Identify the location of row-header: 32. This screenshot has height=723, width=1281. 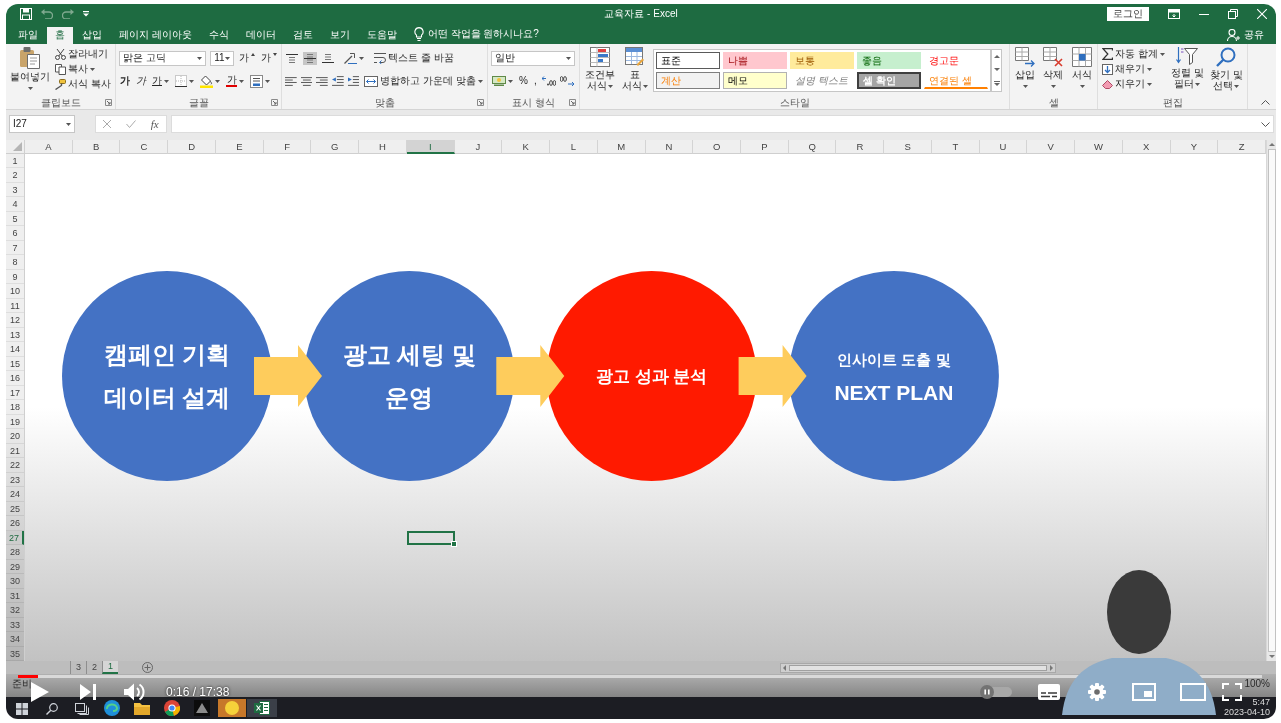
(15, 610).